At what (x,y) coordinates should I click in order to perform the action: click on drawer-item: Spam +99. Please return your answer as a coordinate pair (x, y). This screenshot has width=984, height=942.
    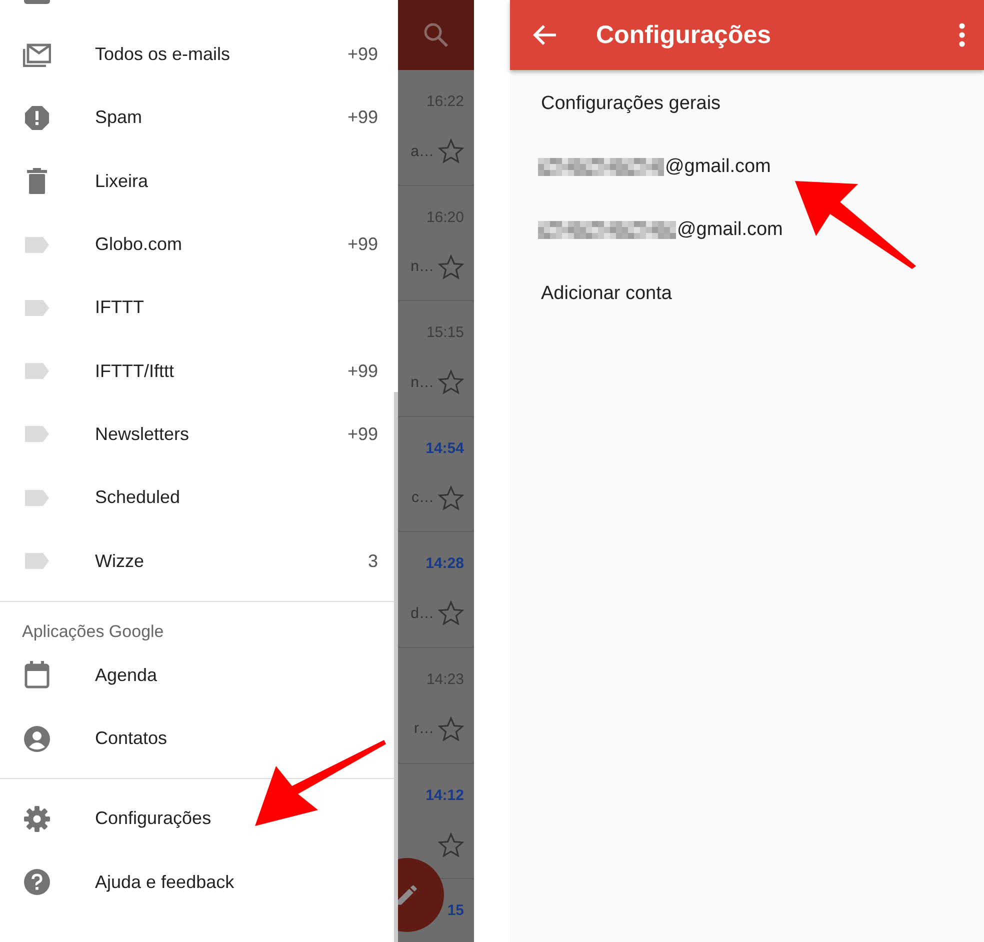
    Looking at the image, I should click on (199, 118).